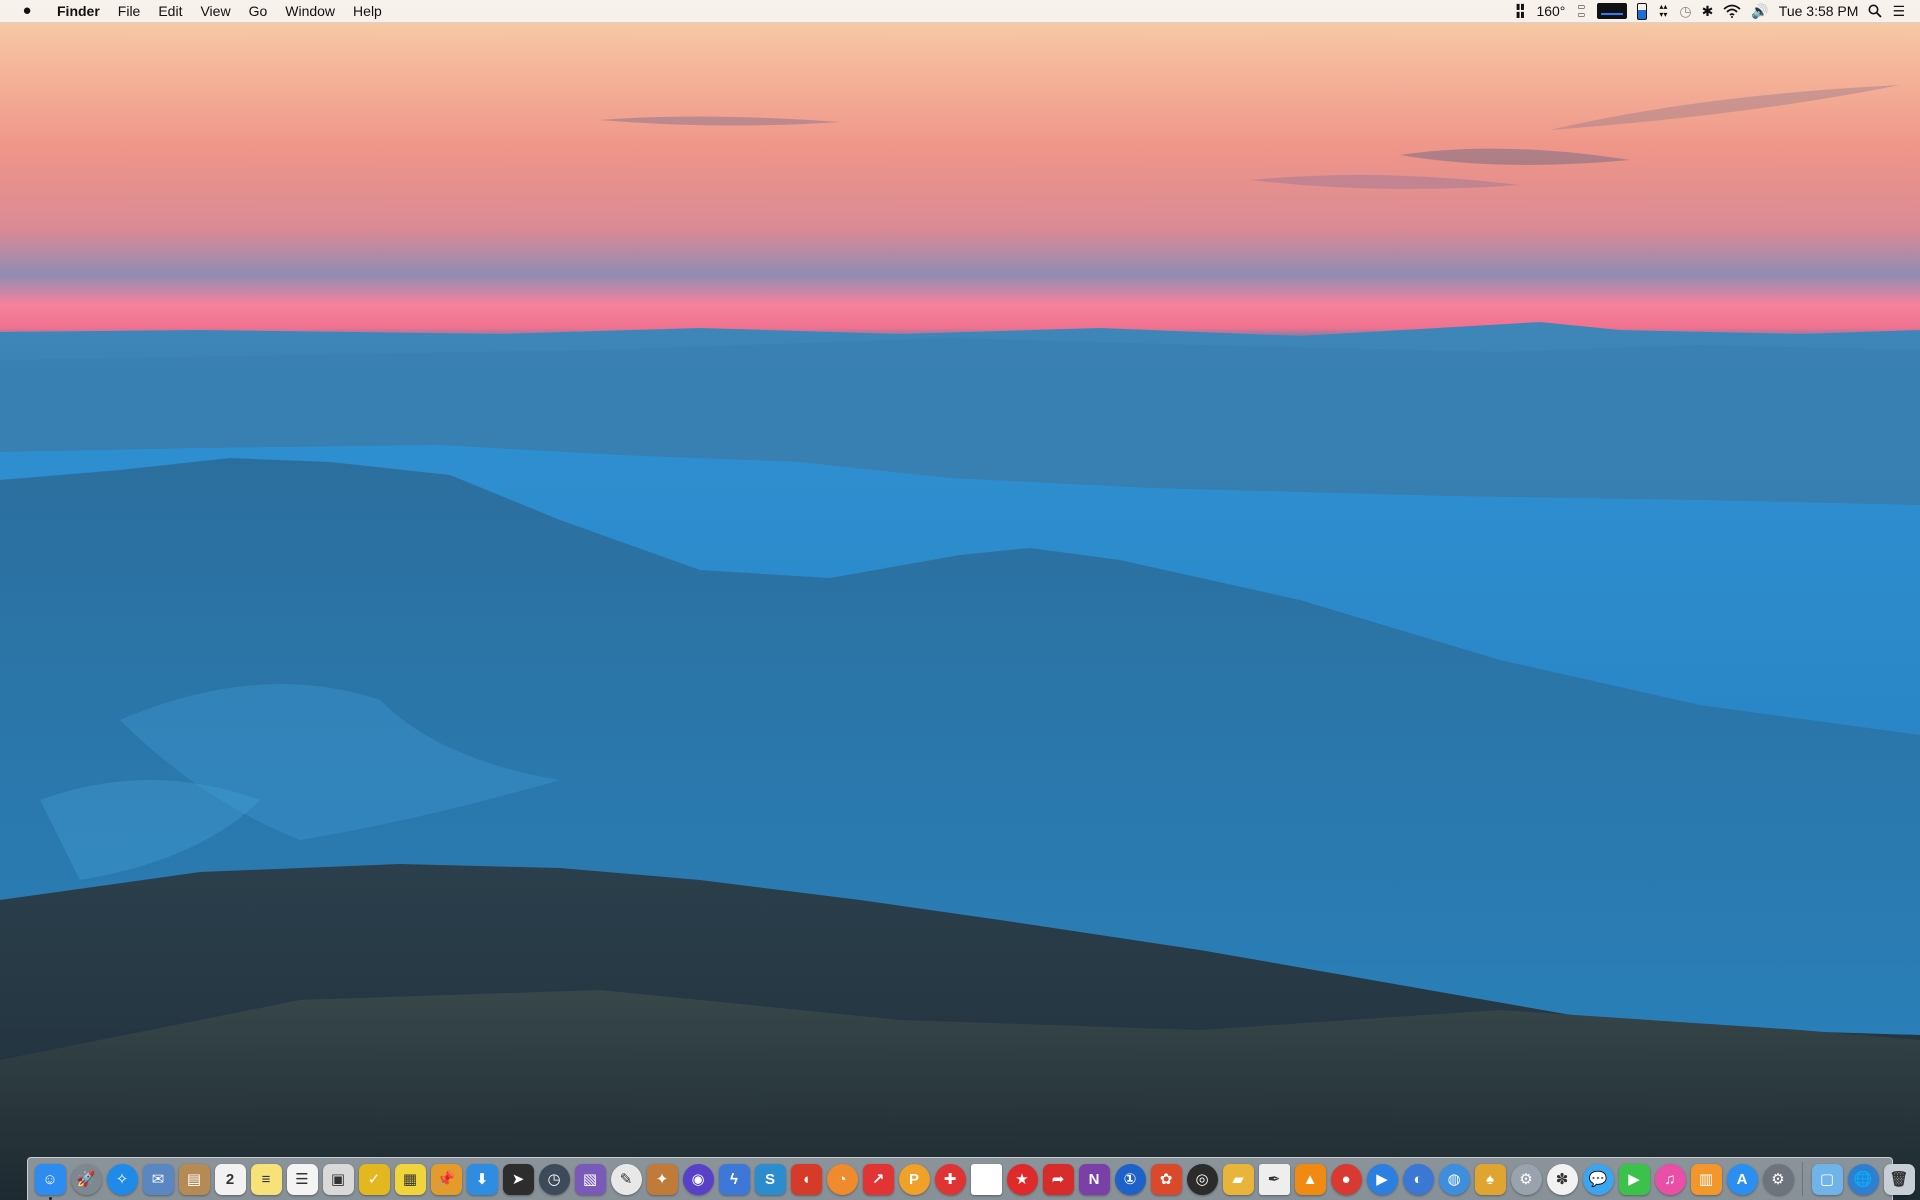 The image size is (1920, 1200). I want to click on menu-help: Help, so click(367, 11).